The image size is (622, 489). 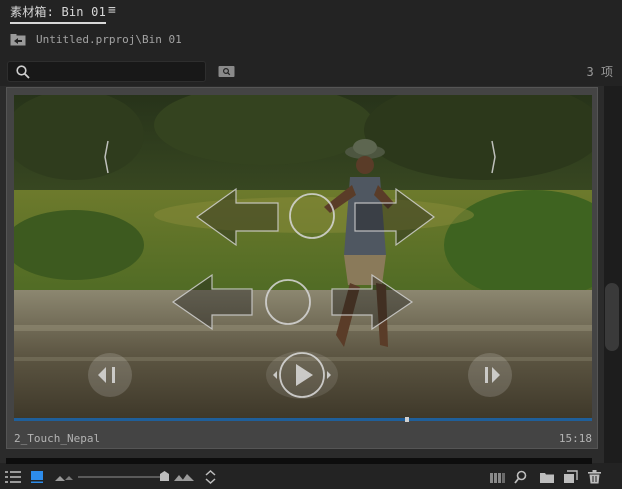 I want to click on new-item-icon, so click(x=571, y=477).